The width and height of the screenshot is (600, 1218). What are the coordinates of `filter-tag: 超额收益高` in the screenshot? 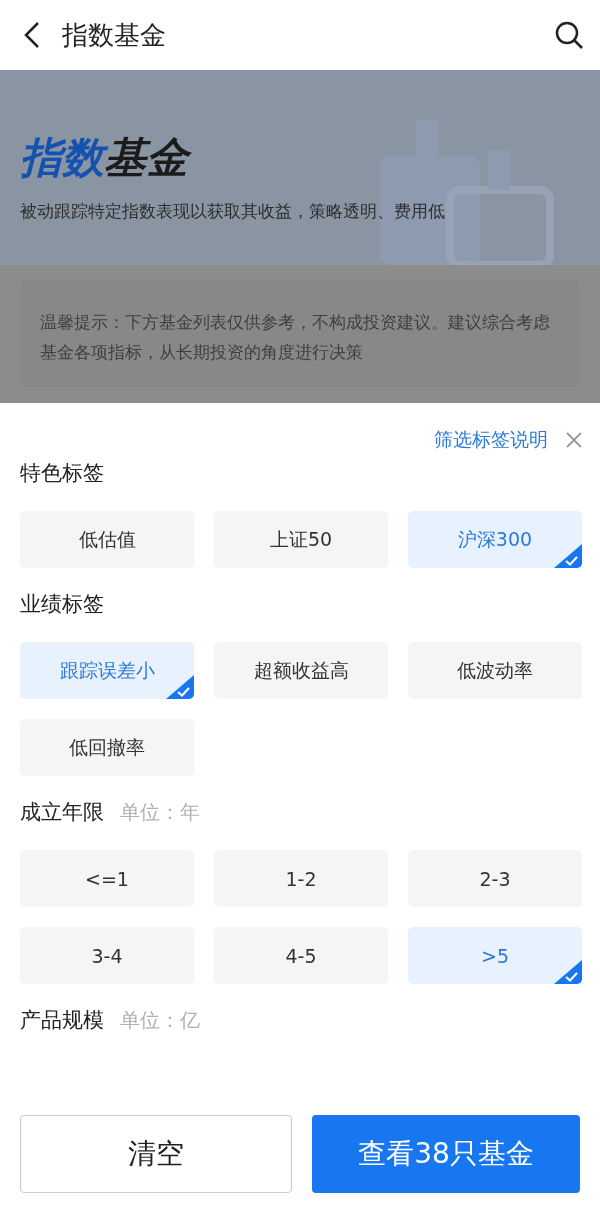 It's located at (301, 670).